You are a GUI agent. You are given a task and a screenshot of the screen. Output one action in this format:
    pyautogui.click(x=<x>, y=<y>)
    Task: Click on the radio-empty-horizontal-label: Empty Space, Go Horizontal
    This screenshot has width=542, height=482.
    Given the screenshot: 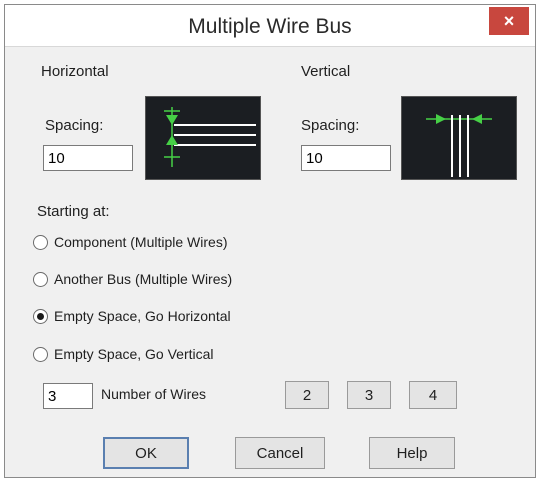 What is the action you would take?
    pyautogui.click(x=142, y=316)
    